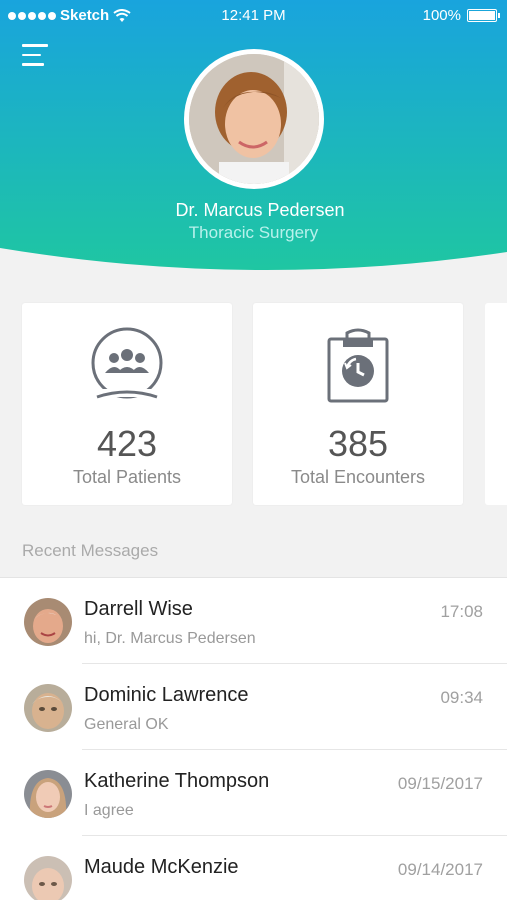 This screenshot has height=900, width=507. What do you see at coordinates (461, 611) in the screenshot?
I see `message-time: 17:08` at bounding box center [461, 611].